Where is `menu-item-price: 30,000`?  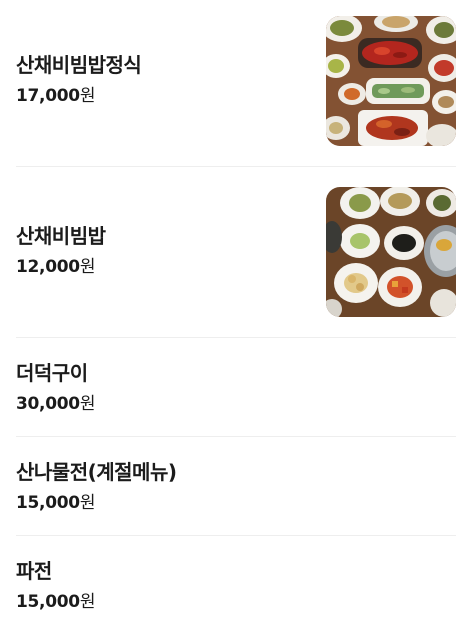
menu-item-price: 30,000 is located at coordinates (48, 404).